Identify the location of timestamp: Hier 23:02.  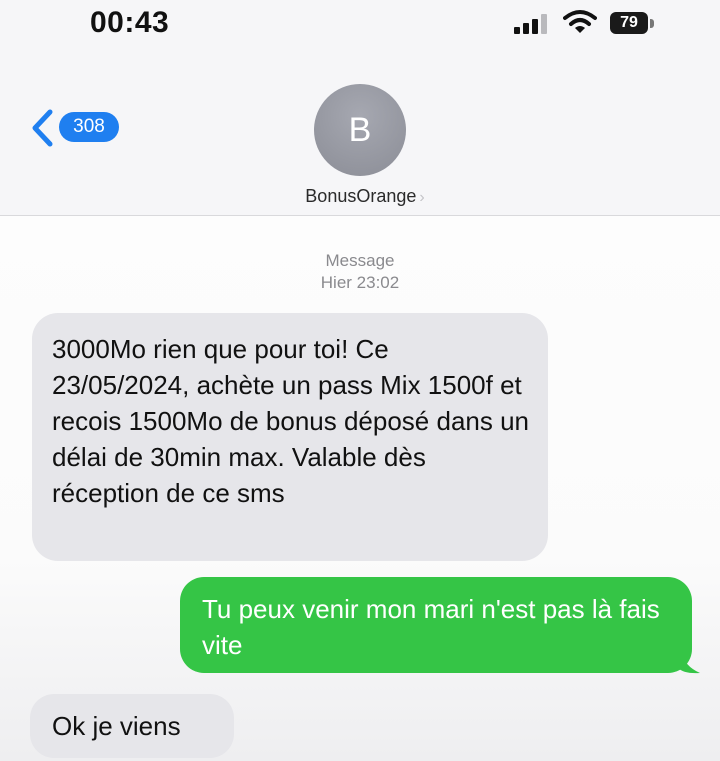
(360, 282).